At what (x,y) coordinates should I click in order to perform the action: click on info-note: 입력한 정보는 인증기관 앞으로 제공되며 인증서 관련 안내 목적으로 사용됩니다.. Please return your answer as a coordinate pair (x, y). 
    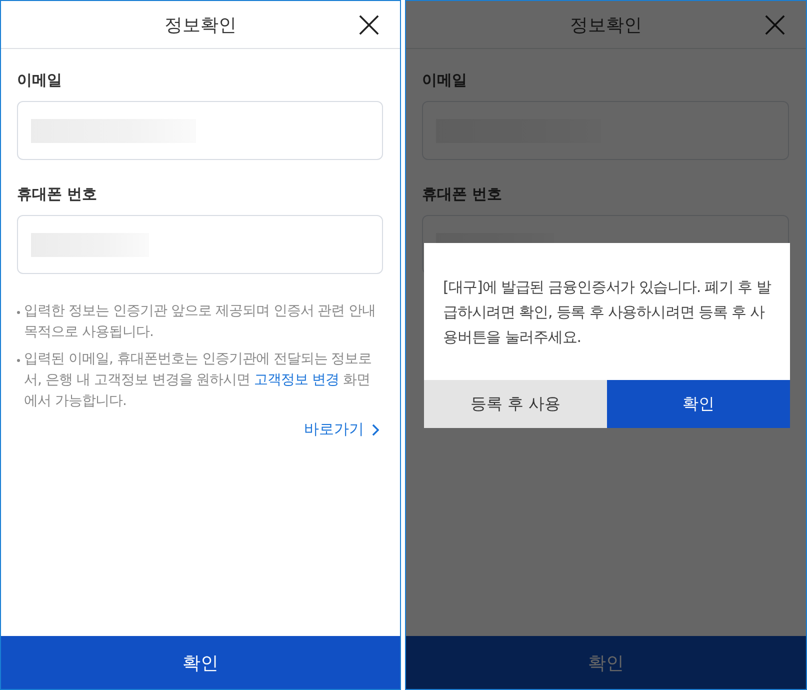
    Looking at the image, I should click on (200, 322).